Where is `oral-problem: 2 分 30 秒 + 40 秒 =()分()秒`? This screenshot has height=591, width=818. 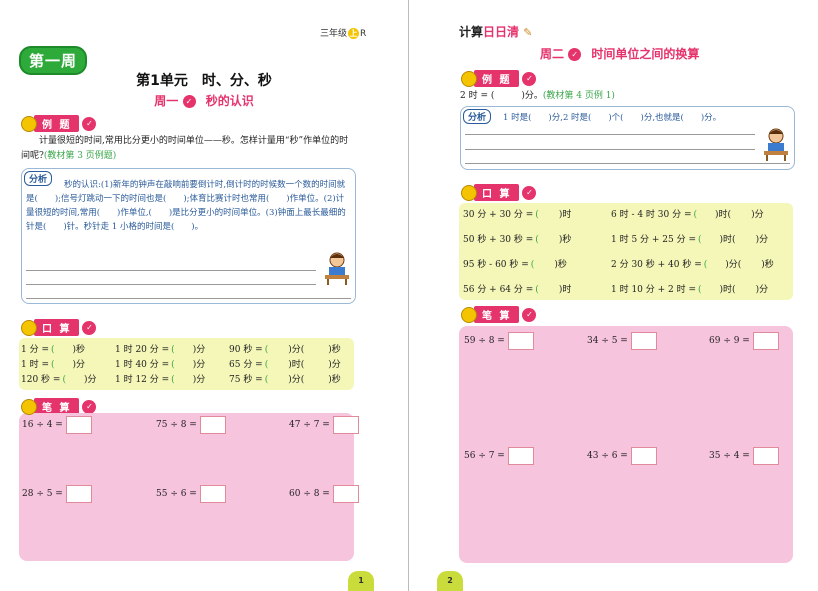 oral-problem: 2 分 30 秒 + 40 秒 =()分()秒 is located at coordinates (692, 263).